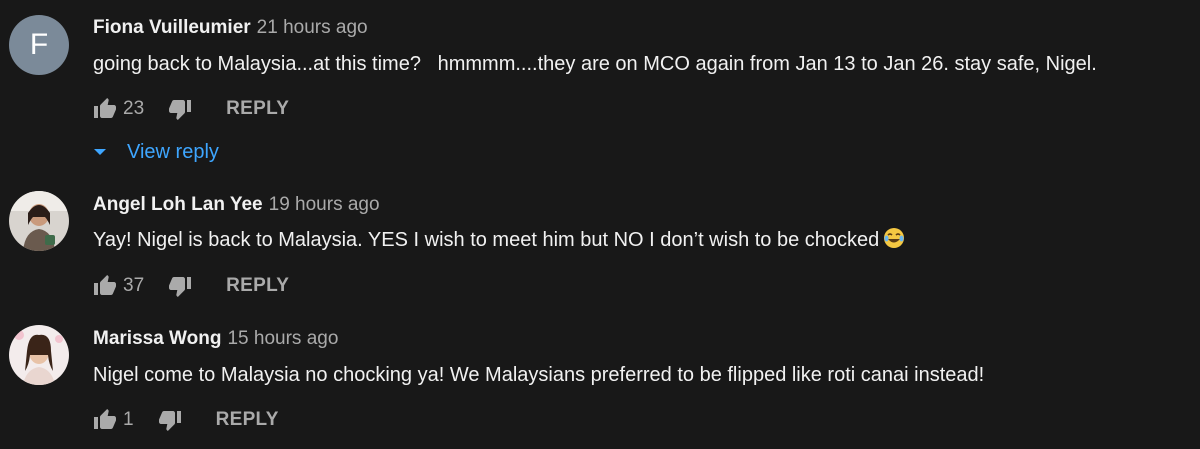 The width and height of the screenshot is (1200, 449). Describe the element at coordinates (173, 151) in the screenshot. I see `view-reply-label: View reply` at that location.